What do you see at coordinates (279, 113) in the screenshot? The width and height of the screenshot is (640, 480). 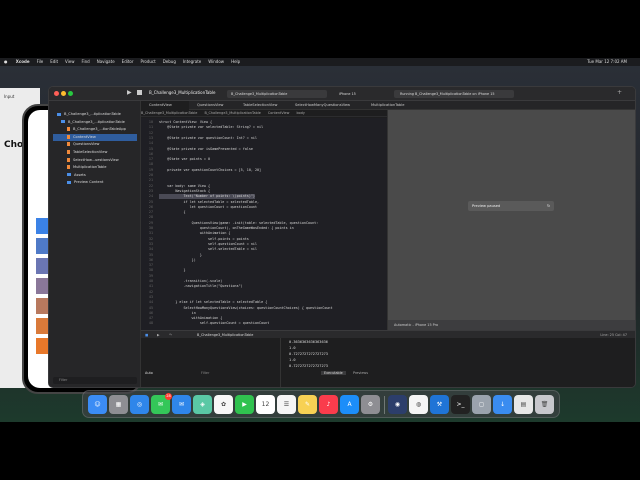 I see `breadcrumb-item: ContentView` at bounding box center [279, 113].